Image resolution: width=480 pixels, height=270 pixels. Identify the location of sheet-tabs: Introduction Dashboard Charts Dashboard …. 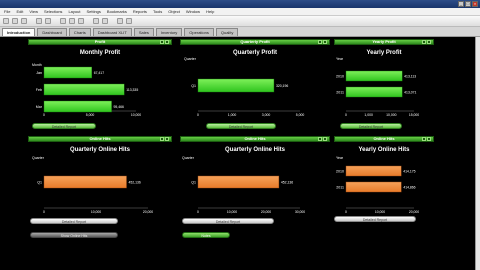
(240, 32).